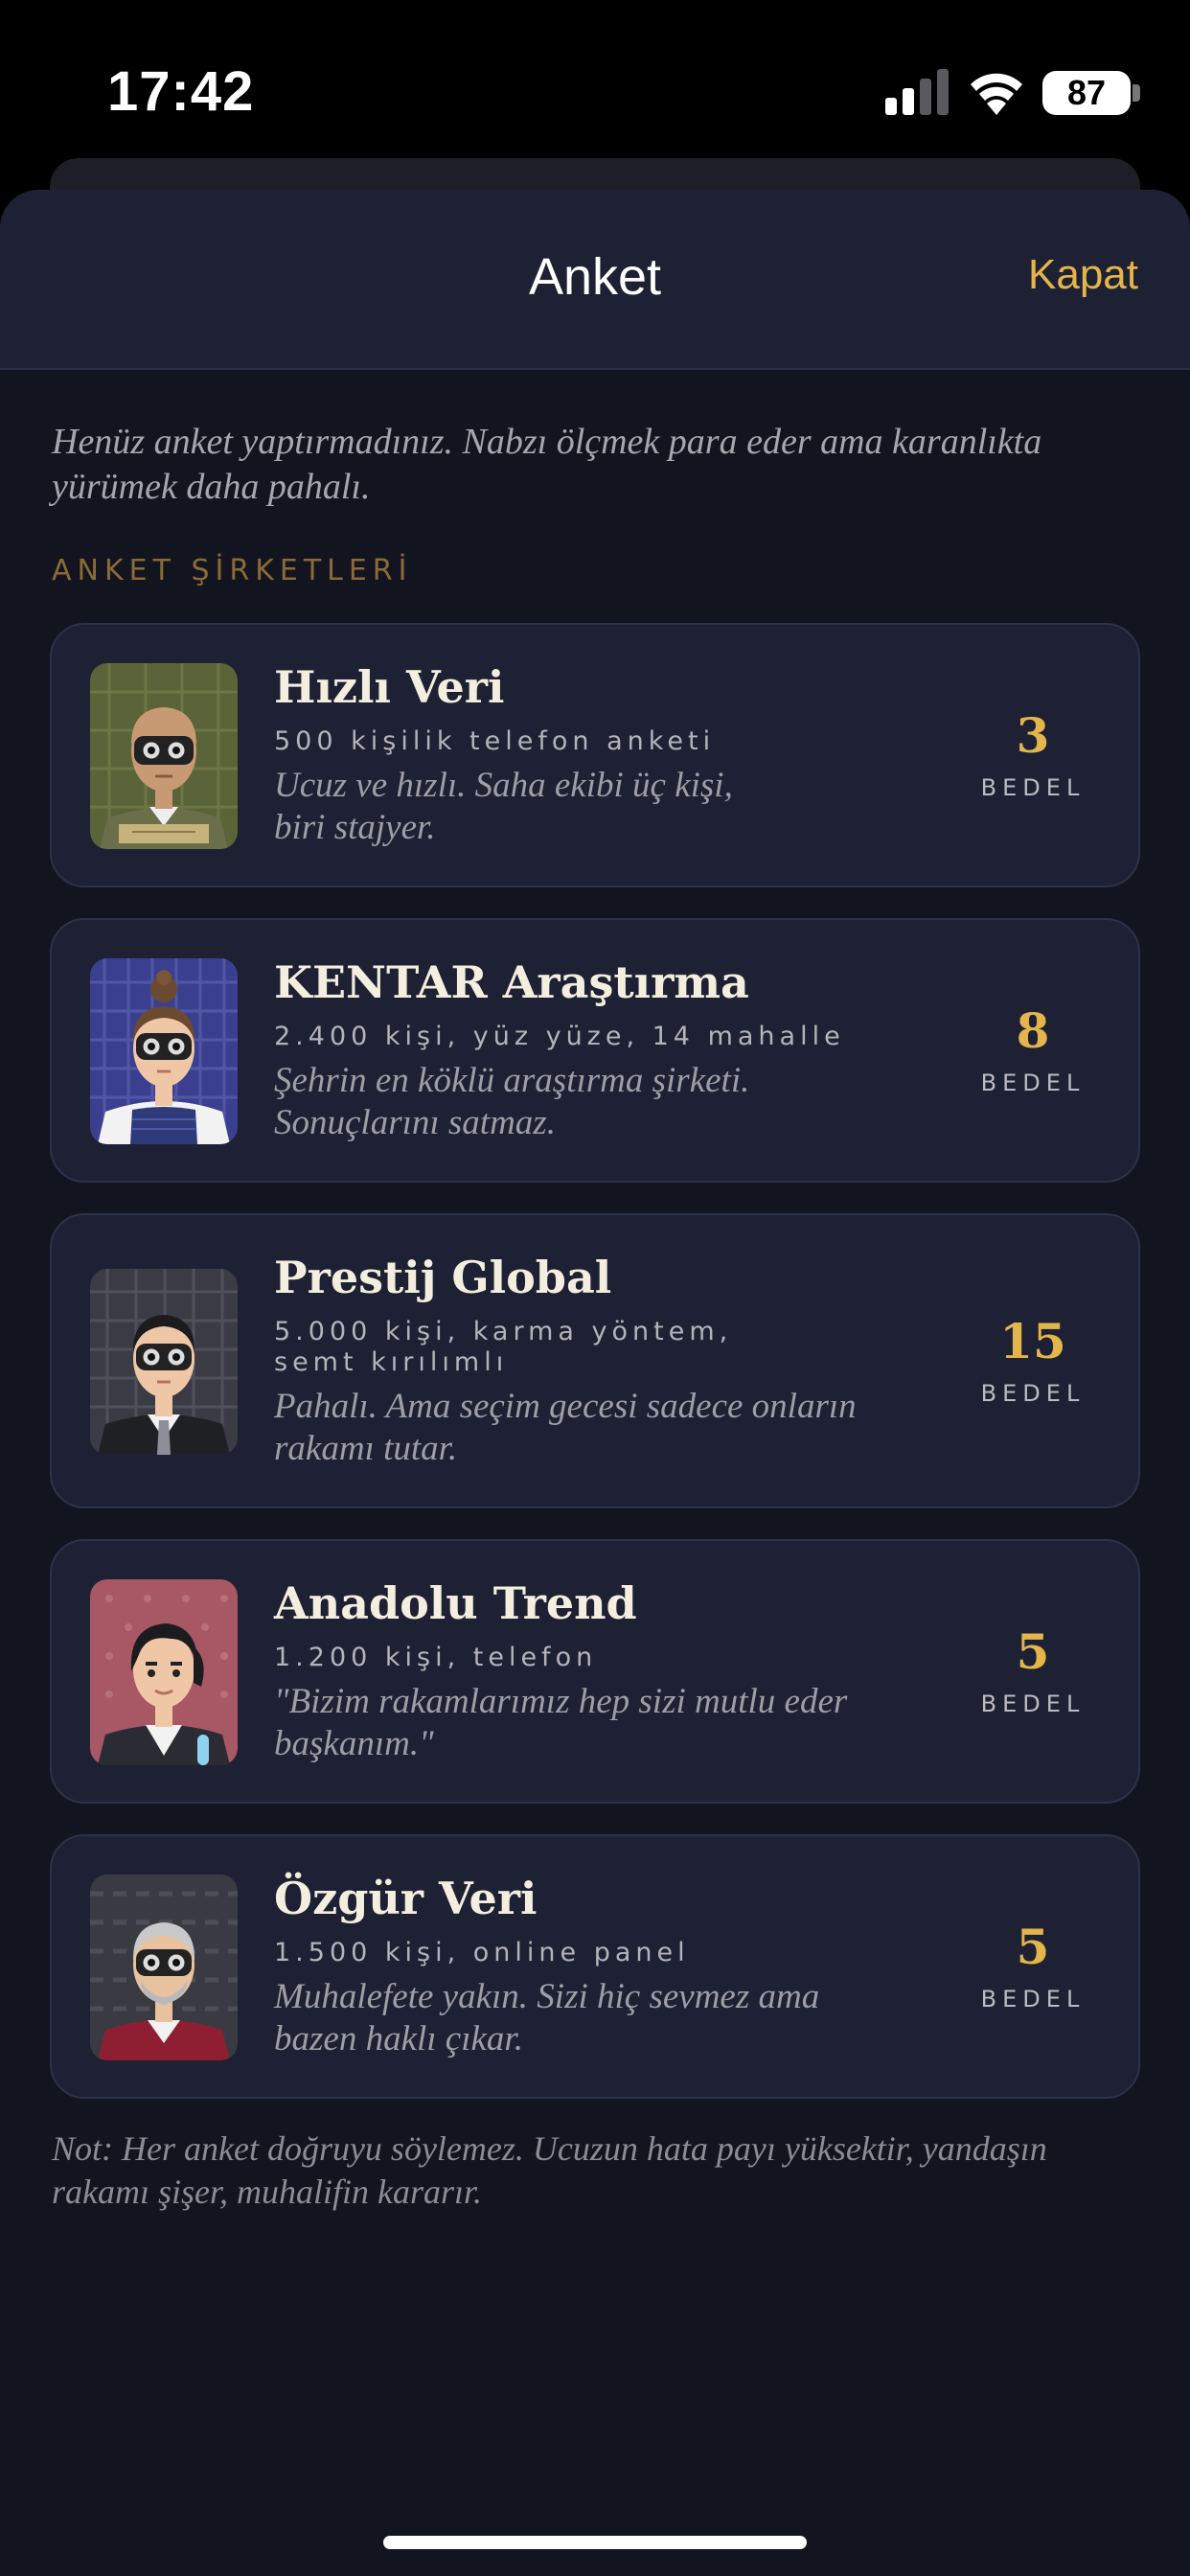 The image size is (1190, 2576). What do you see at coordinates (436, 1657) in the screenshot?
I see `company-meta: 1.200 kişi, telefon` at bounding box center [436, 1657].